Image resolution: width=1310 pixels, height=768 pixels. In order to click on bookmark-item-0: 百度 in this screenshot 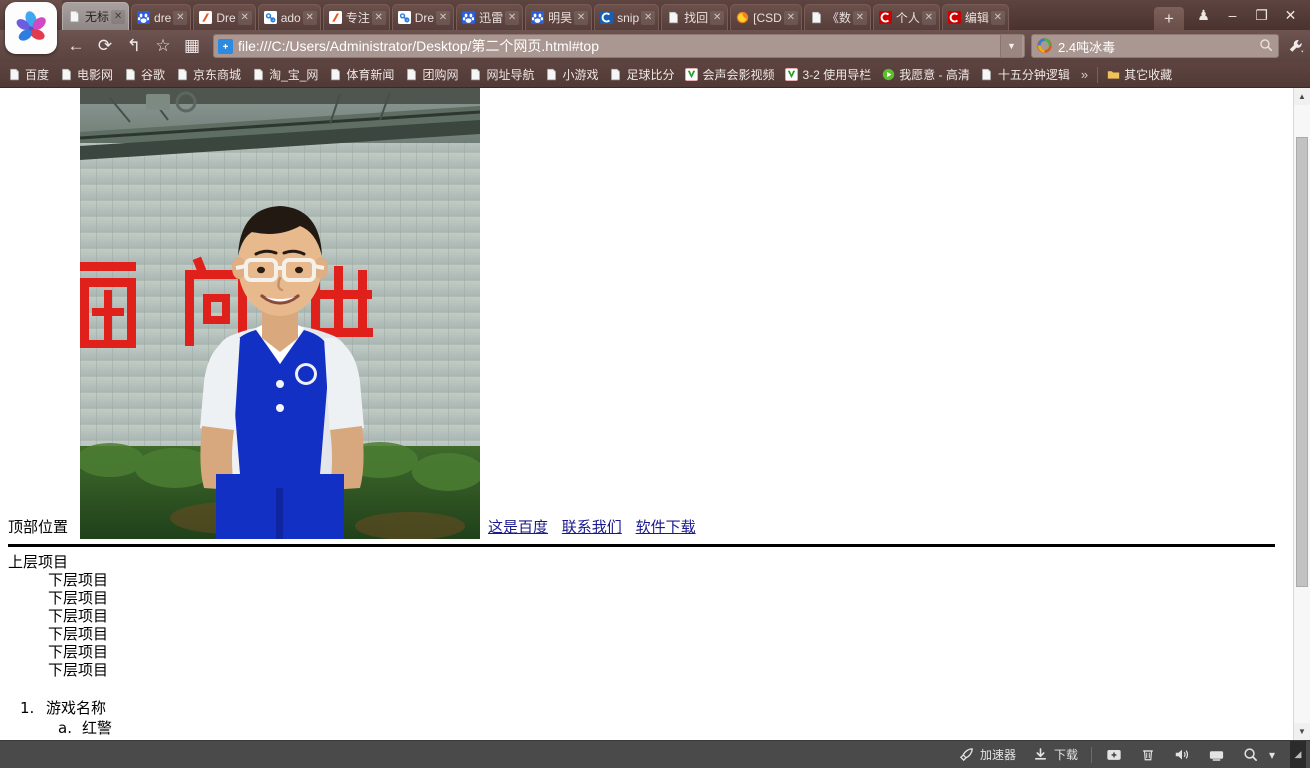, I will do `click(28, 75)`.